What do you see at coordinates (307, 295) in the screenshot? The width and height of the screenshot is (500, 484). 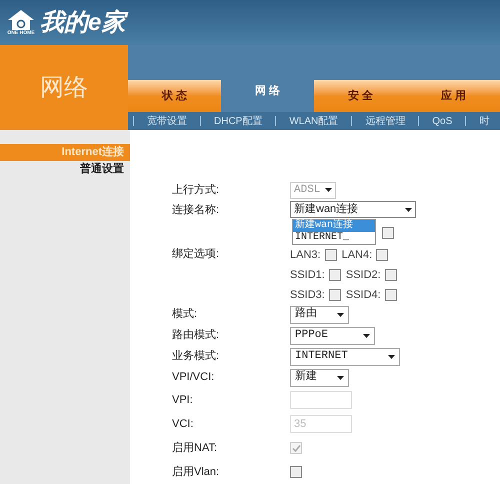 I see `checkbox-label: SSID3:` at bounding box center [307, 295].